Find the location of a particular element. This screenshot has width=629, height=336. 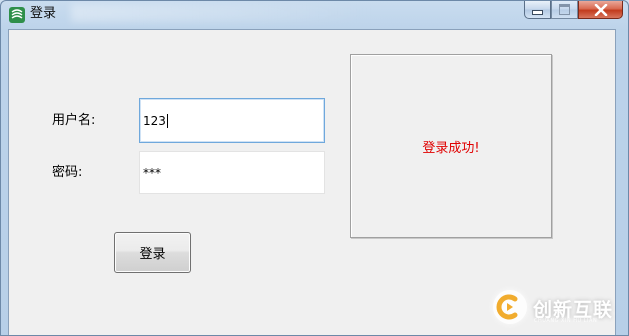

username-label: 用户名: is located at coordinates (74, 120).